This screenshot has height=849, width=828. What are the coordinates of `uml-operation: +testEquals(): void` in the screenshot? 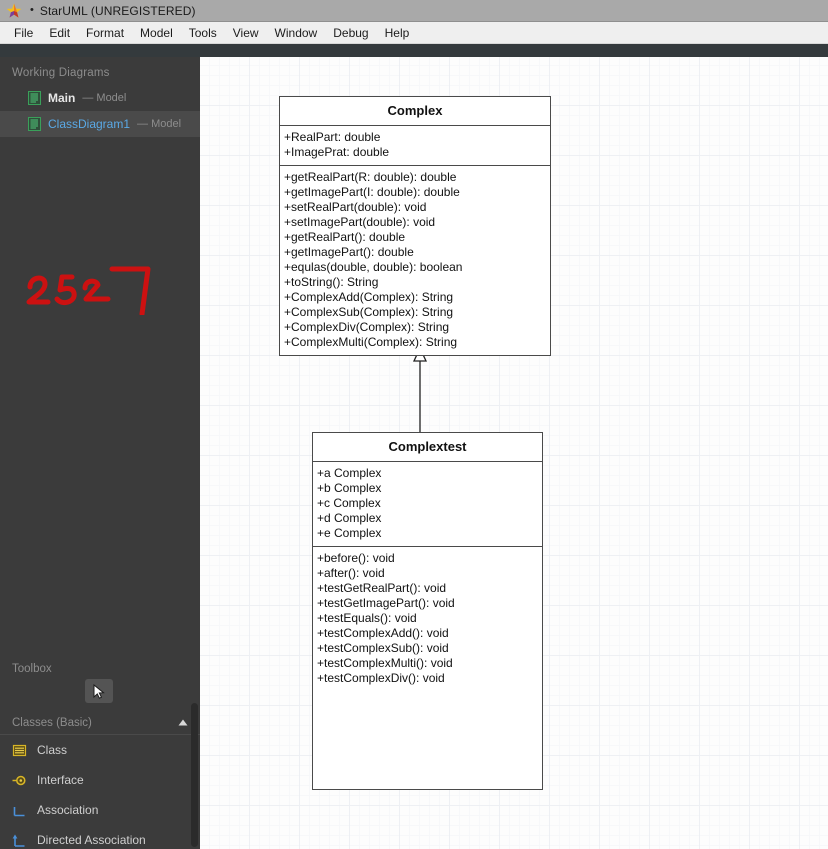 It's located at (367, 618).